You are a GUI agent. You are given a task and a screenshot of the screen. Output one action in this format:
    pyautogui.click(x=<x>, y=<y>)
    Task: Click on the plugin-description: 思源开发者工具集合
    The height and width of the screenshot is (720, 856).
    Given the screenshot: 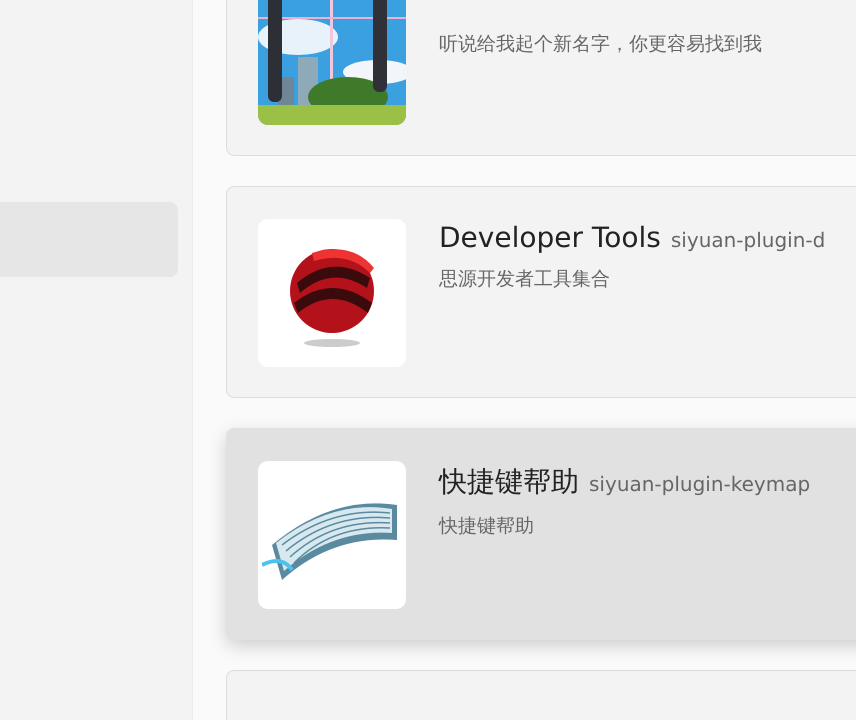 What is the action you would take?
    pyautogui.click(x=525, y=279)
    